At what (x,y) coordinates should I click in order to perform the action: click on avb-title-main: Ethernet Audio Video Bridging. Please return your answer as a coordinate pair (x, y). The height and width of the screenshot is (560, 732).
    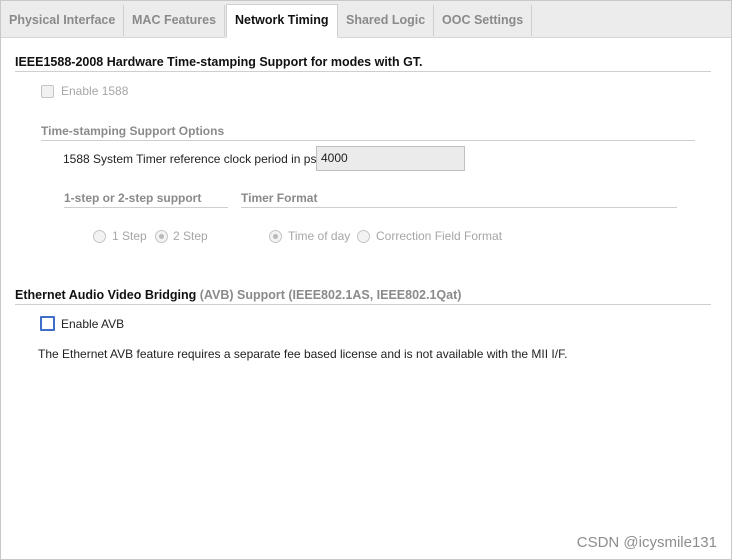
    Looking at the image, I should click on (106, 295).